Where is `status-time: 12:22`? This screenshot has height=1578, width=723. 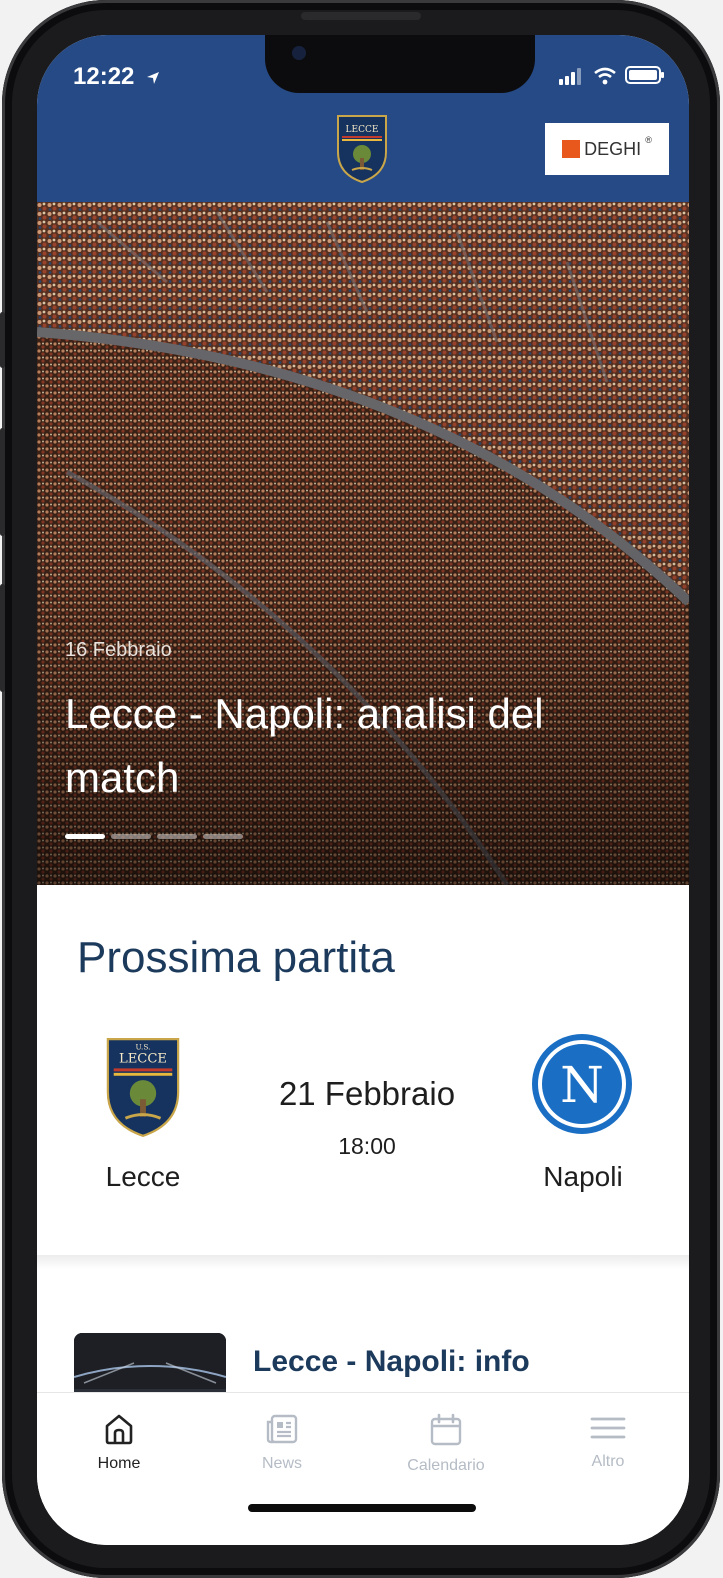
status-time: 12:22 is located at coordinates (117, 77).